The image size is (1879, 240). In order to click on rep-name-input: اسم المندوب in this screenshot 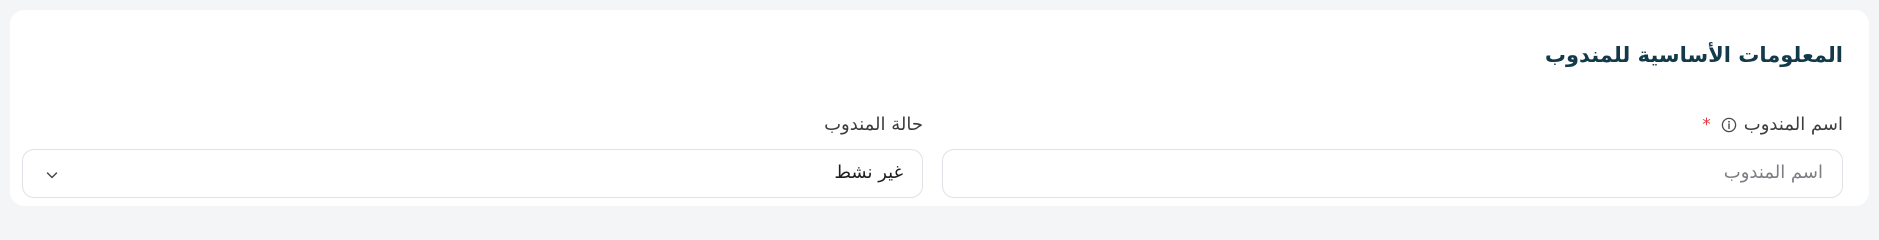, I will do `click(1392, 173)`.